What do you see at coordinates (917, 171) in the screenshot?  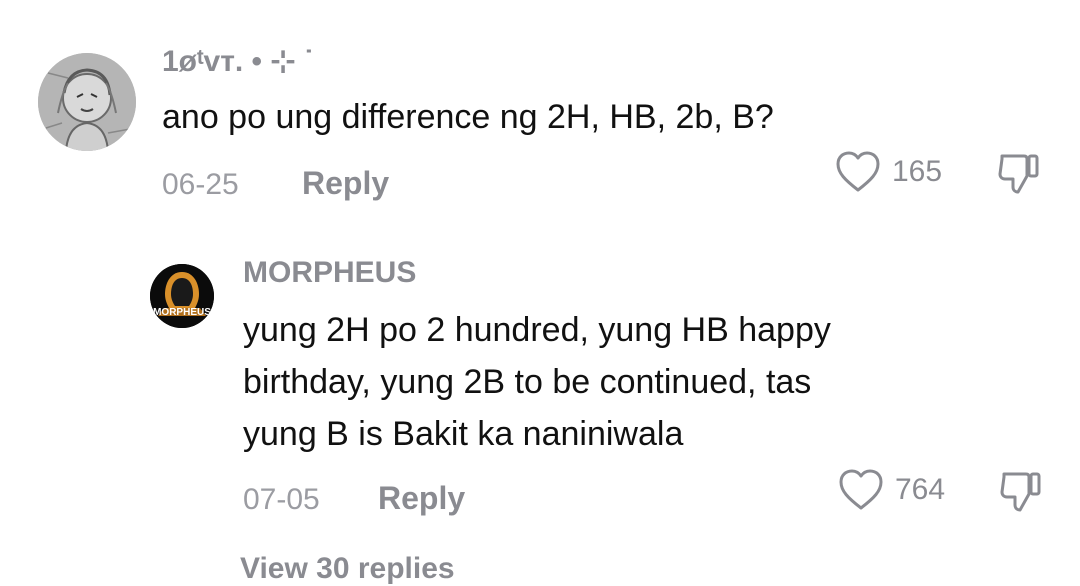 I see `like-count: 165` at bounding box center [917, 171].